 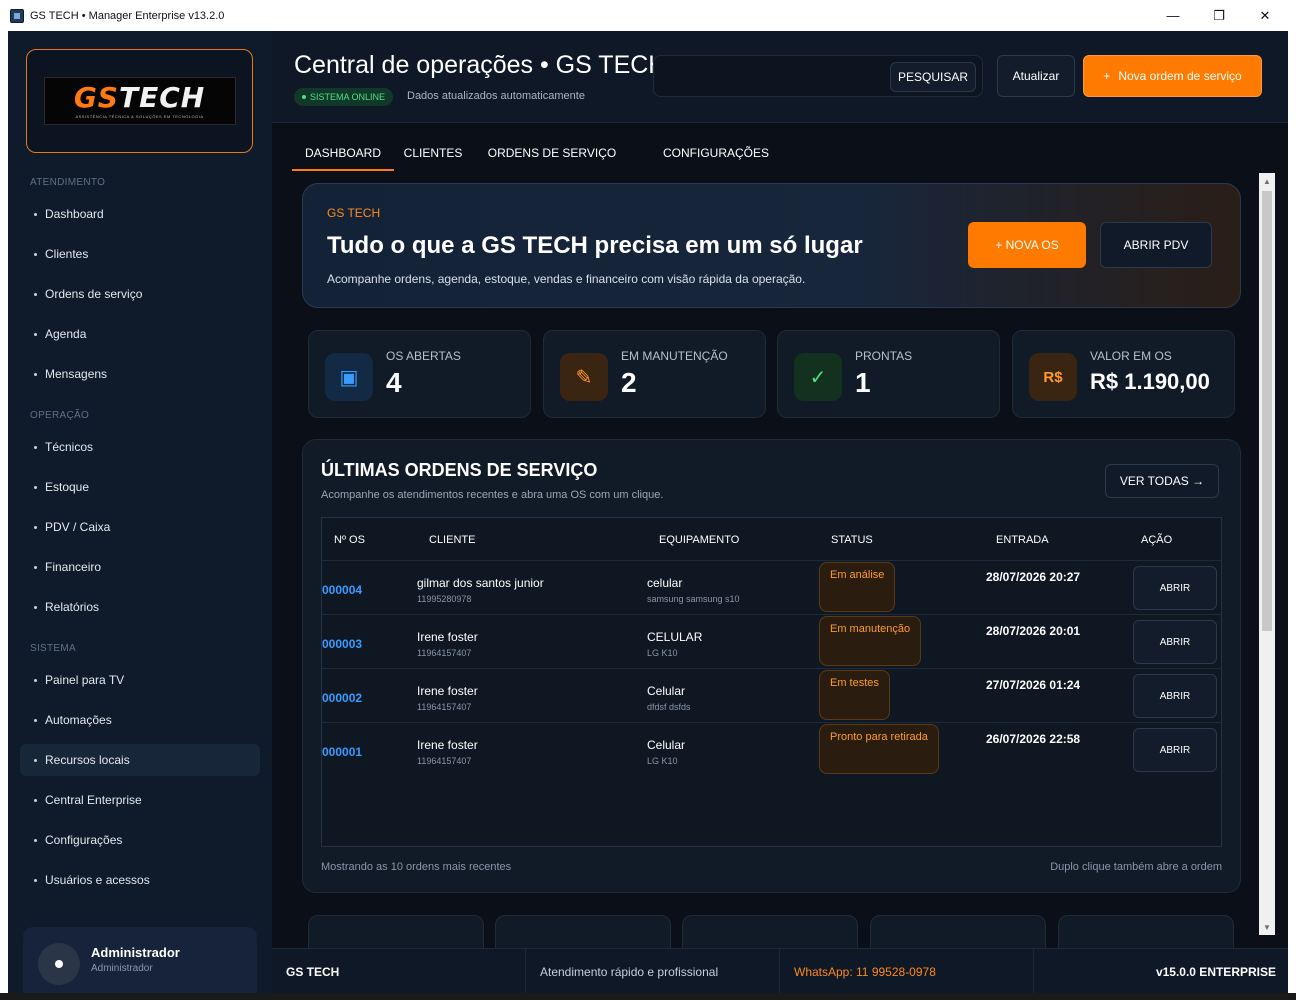 What do you see at coordinates (135, 952) in the screenshot?
I see `user-name: Administrador` at bounding box center [135, 952].